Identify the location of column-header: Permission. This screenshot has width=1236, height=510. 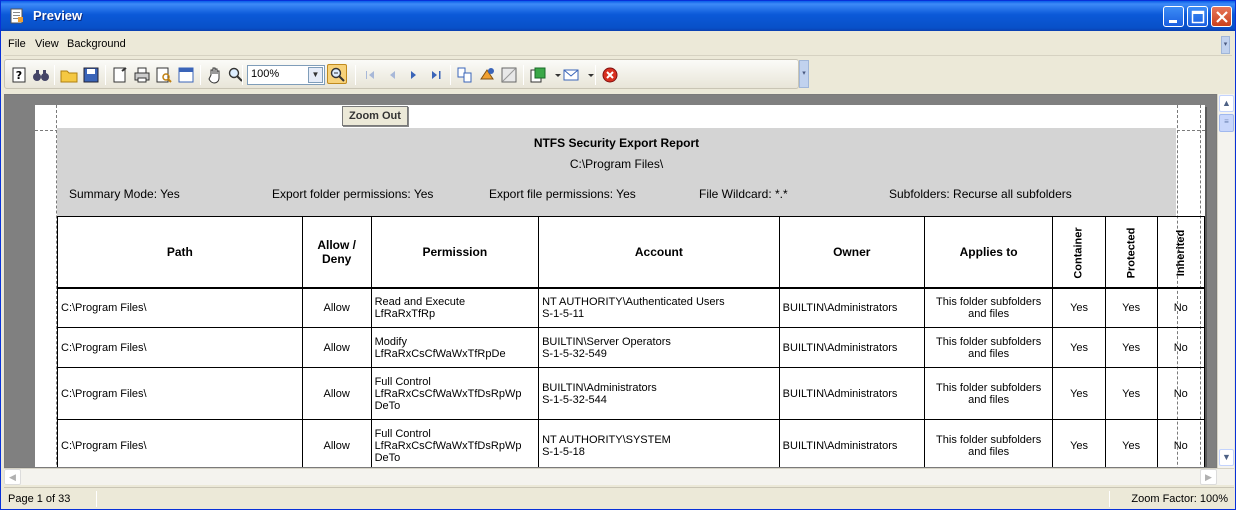
(455, 252).